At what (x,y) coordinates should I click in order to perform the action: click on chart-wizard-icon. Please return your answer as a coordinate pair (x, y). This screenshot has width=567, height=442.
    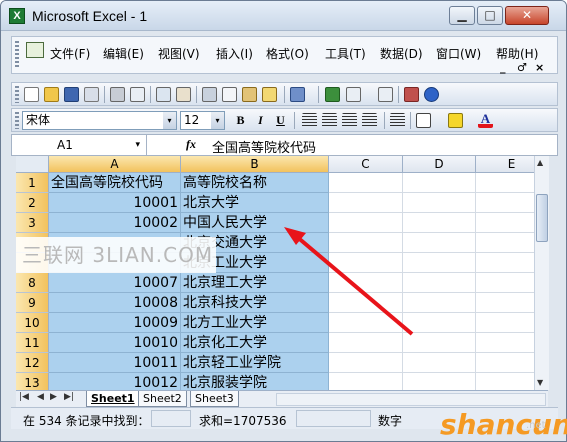
    Looking at the image, I should click on (411, 94).